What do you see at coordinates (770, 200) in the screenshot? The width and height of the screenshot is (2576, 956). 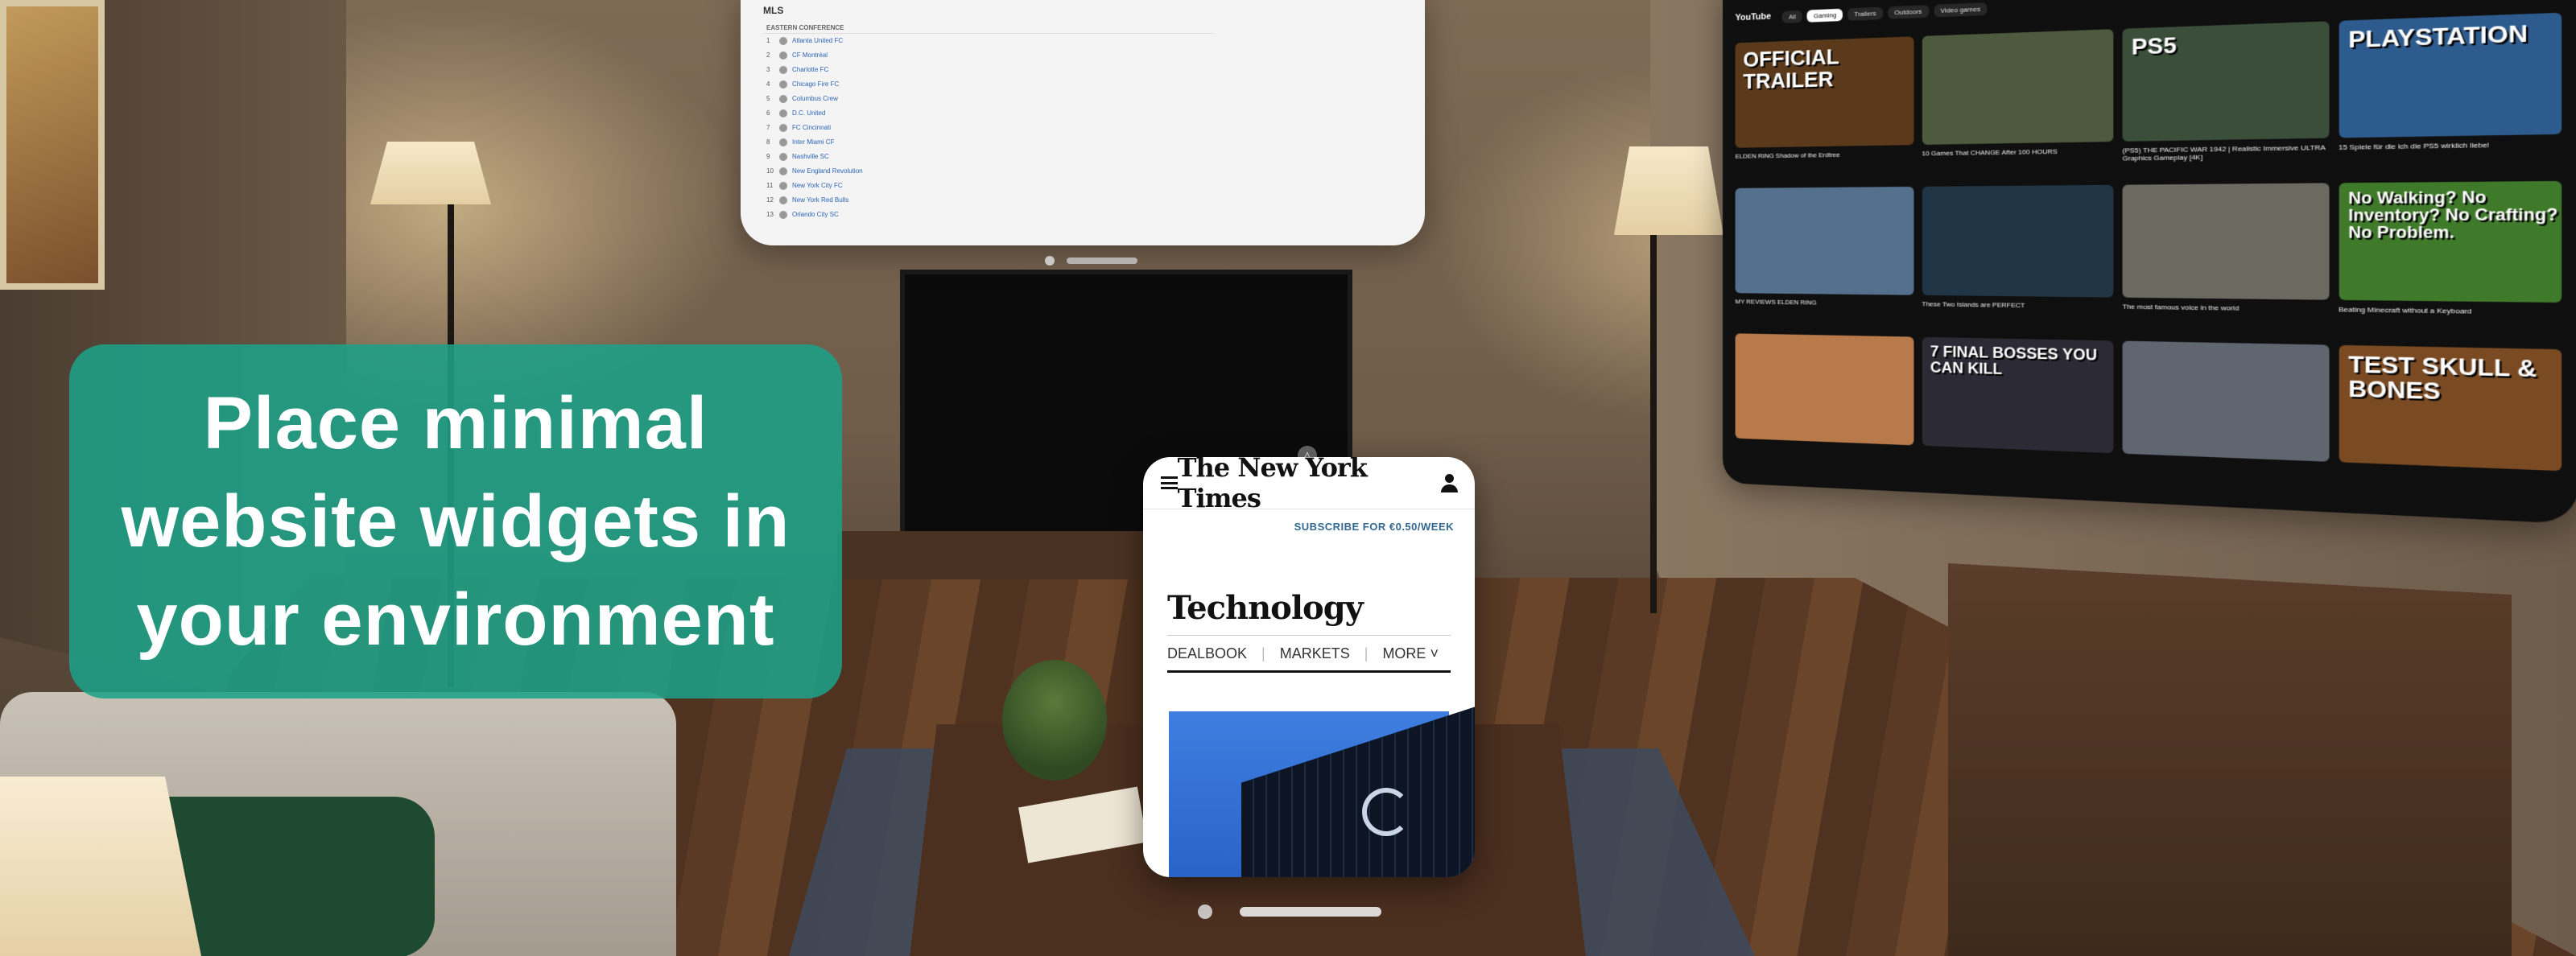 I see `team-rank: 12` at bounding box center [770, 200].